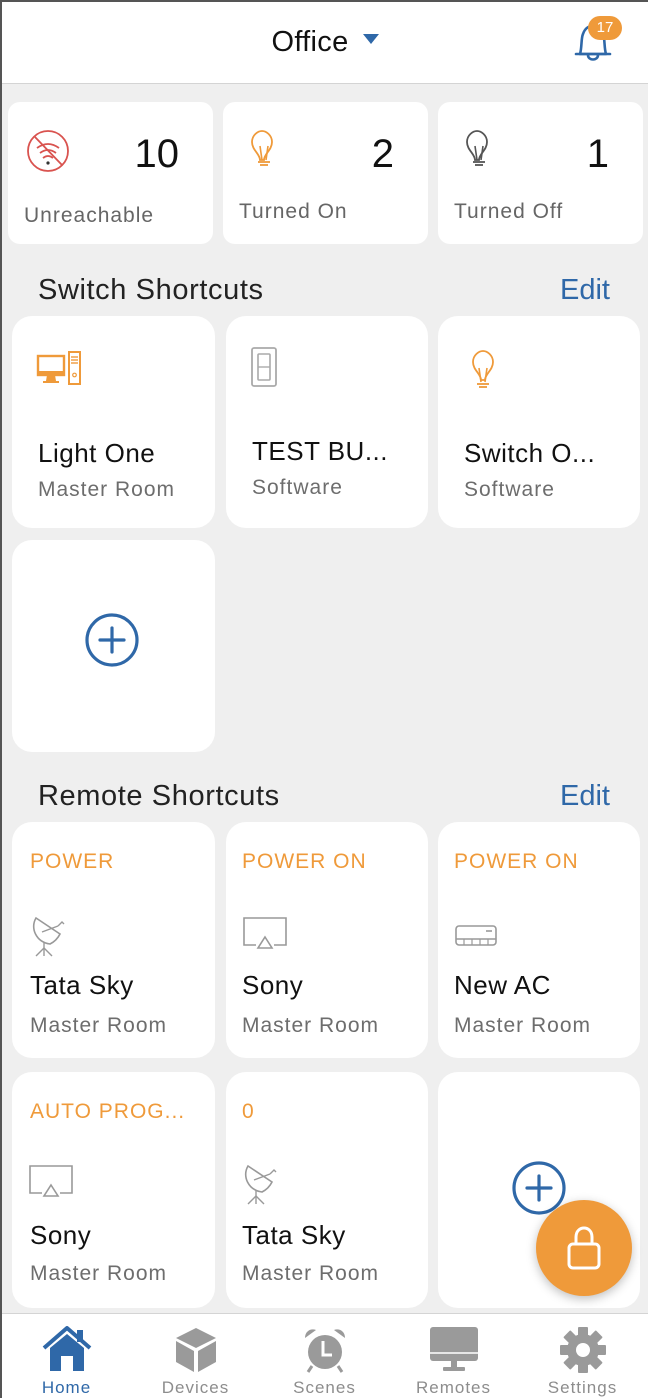 Image resolution: width=648 pixels, height=1398 pixels. I want to click on turned-off-label: Turned Off, so click(509, 211).